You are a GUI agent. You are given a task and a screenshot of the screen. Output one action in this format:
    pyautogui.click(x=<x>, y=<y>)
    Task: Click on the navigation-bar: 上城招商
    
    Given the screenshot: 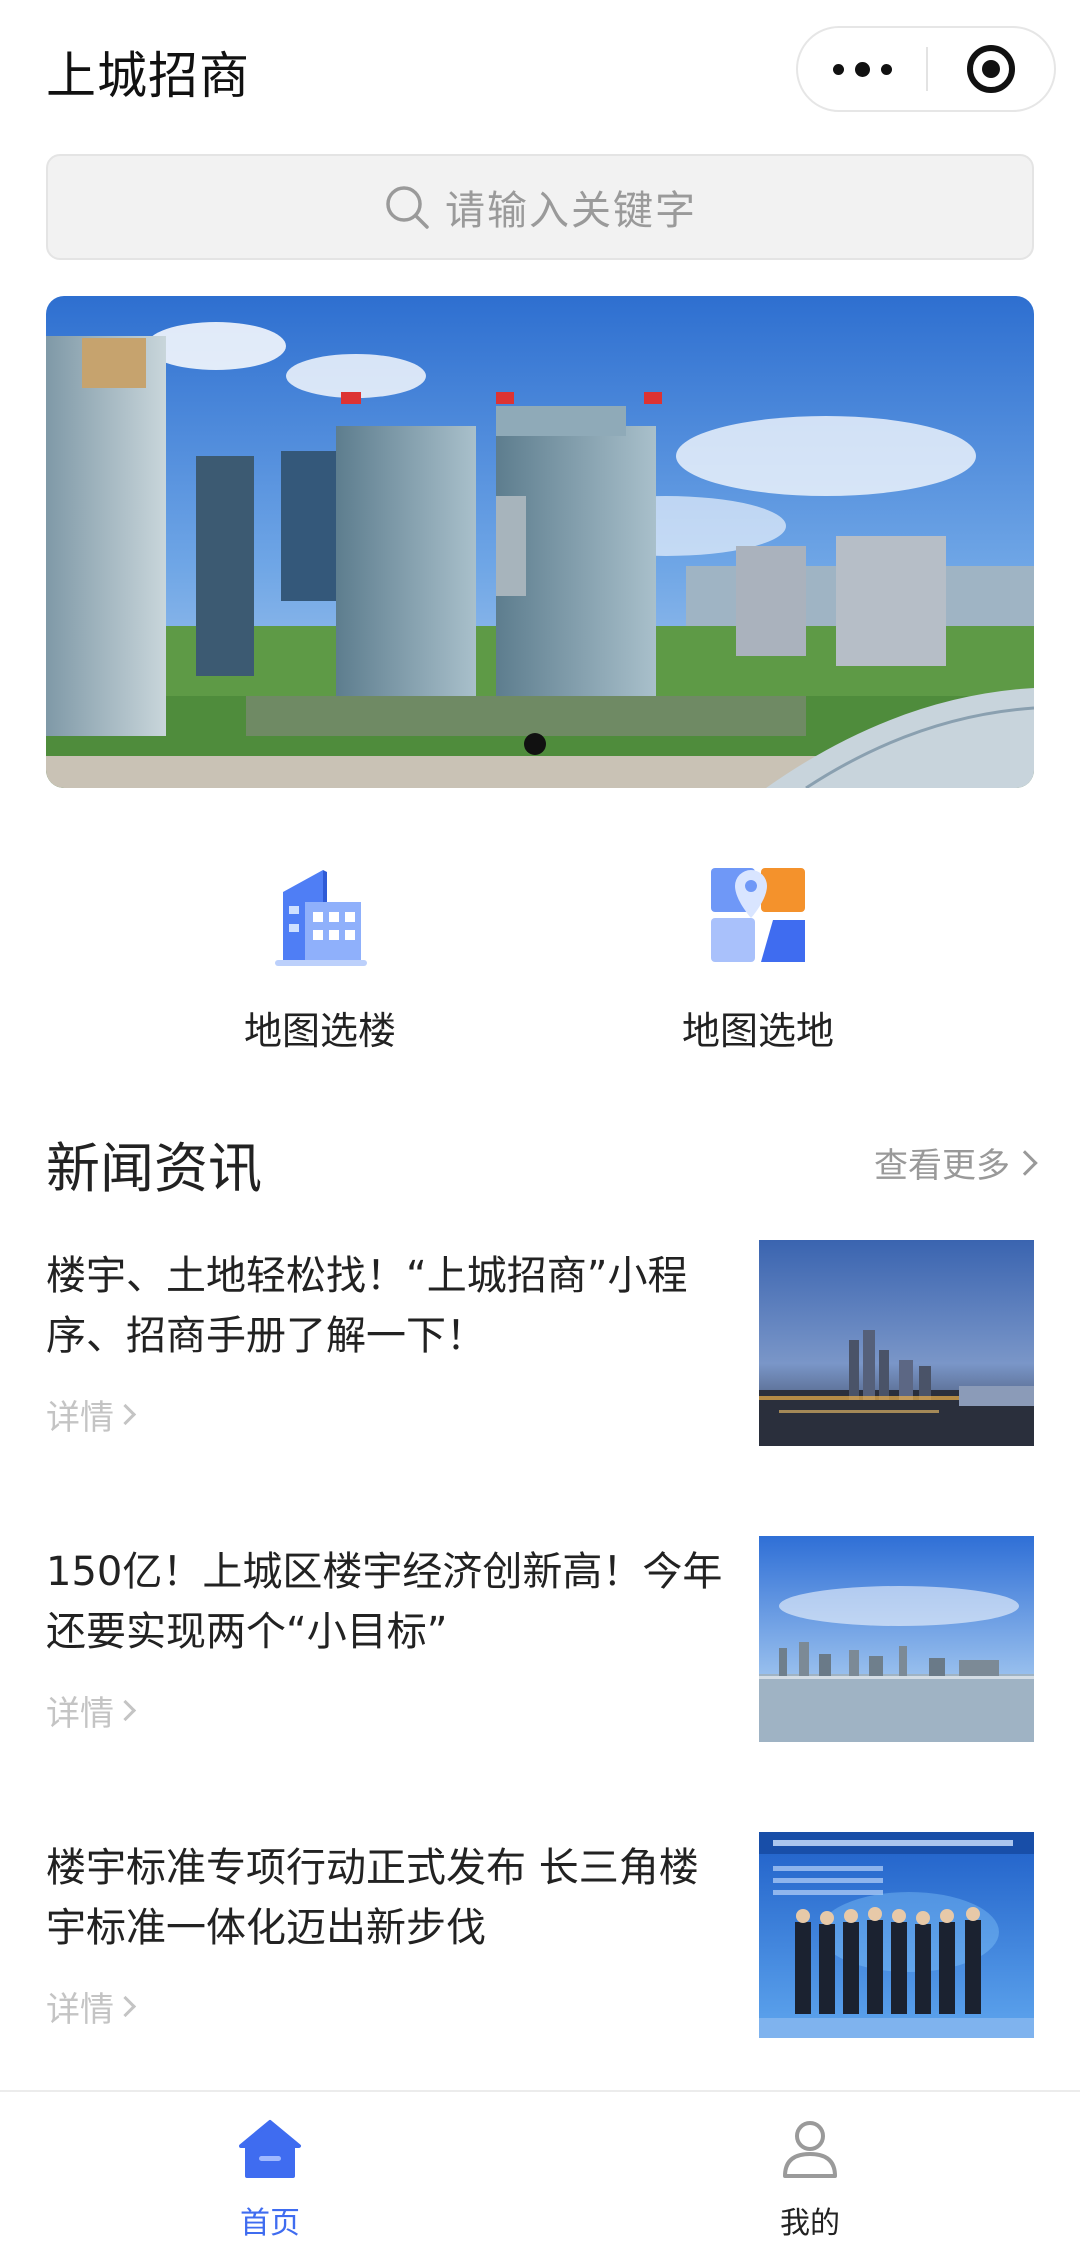 What is the action you would take?
    pyautogui.click(x=540, y=70)
    